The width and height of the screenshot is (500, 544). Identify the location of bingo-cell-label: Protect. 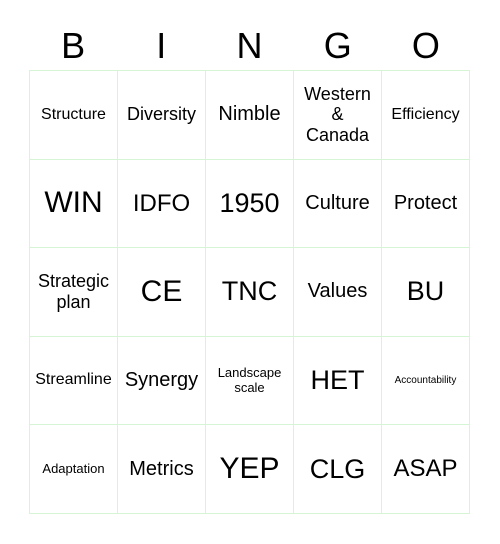
(425, 202).